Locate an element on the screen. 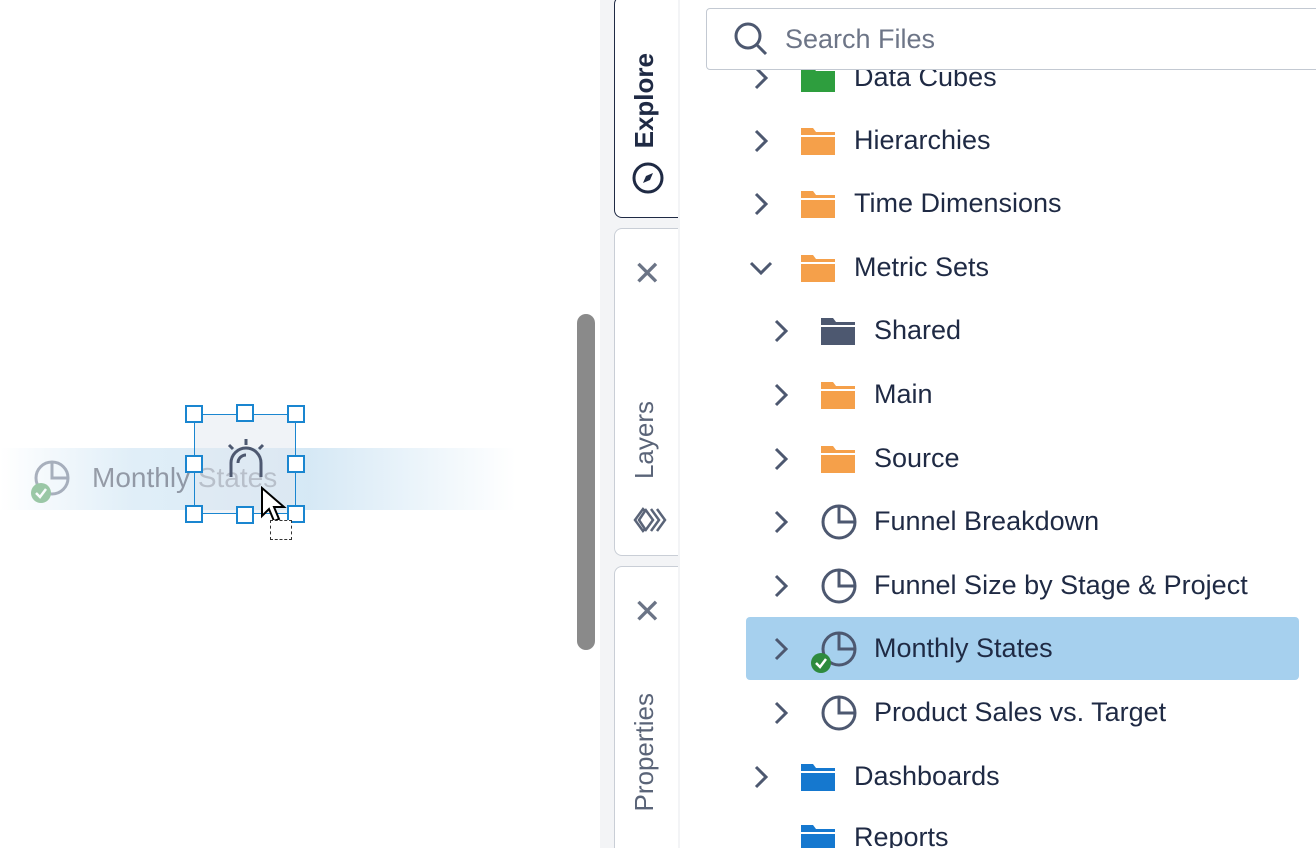 The width and height of the screenshot is (1316, 848). tree-item-label: Funnel Size by Stage & Project is located at coordinates (1061, 585).